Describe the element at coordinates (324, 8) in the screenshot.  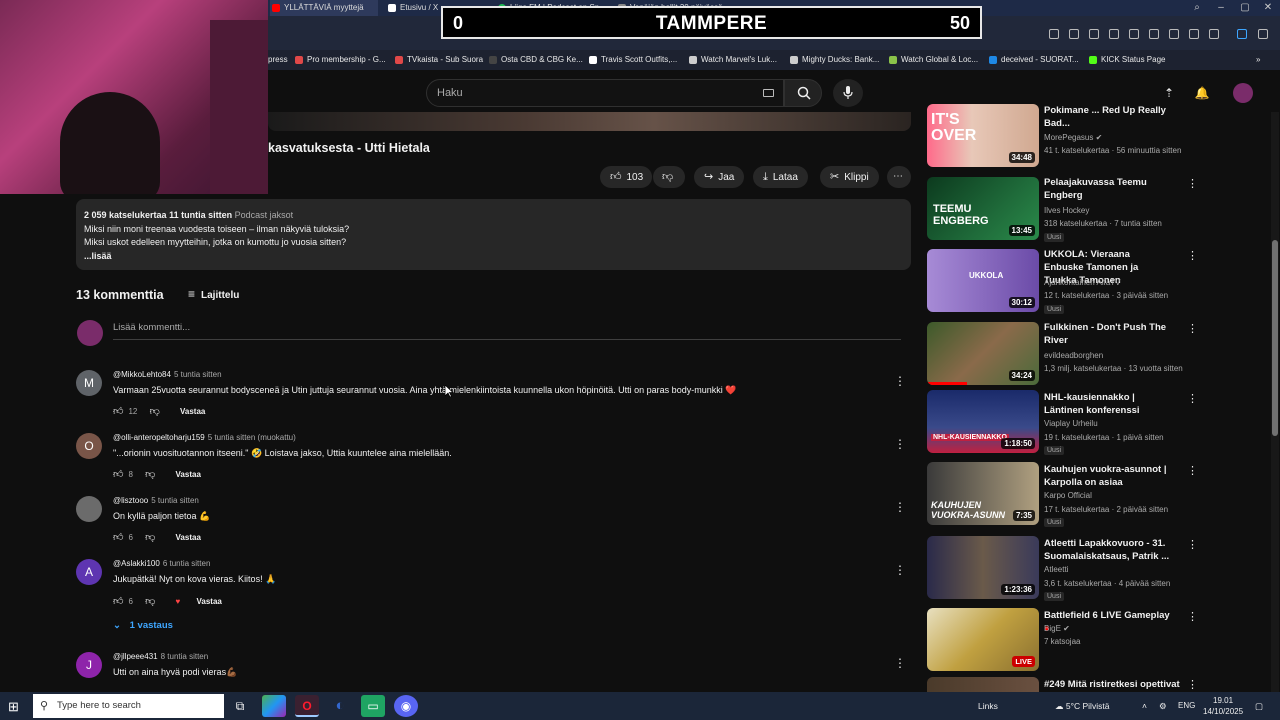
I see `browser-tab: YLLÄTTÄVIÄ myyttejä` at that location.